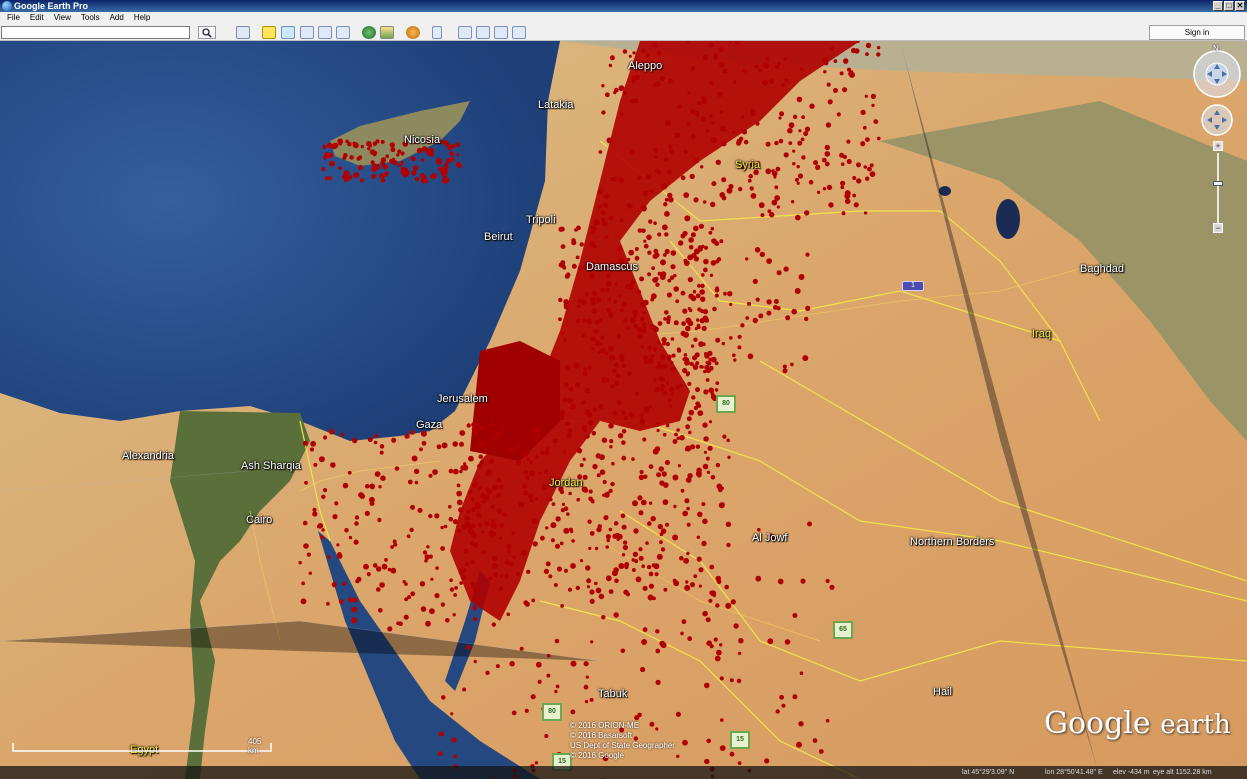  What do you see at coordinates (437, 32) in the screenshot?
I see `ruler-icon` at bounding box center [437, 32].